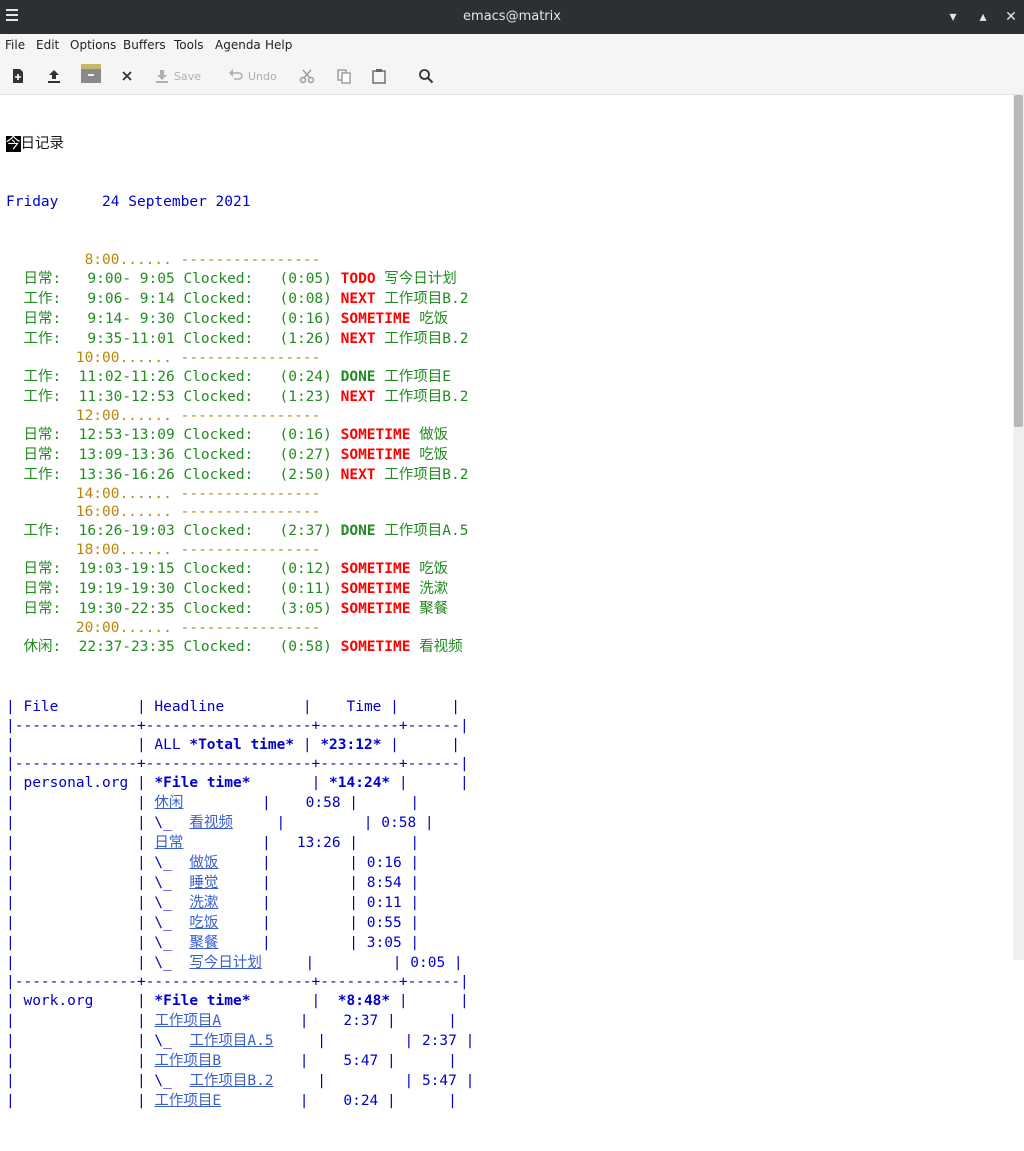  Describe the element at coordinates (213, 803) in the screenshot. I see `table-row: | | 休闲 | 0:58 | |` at that location.